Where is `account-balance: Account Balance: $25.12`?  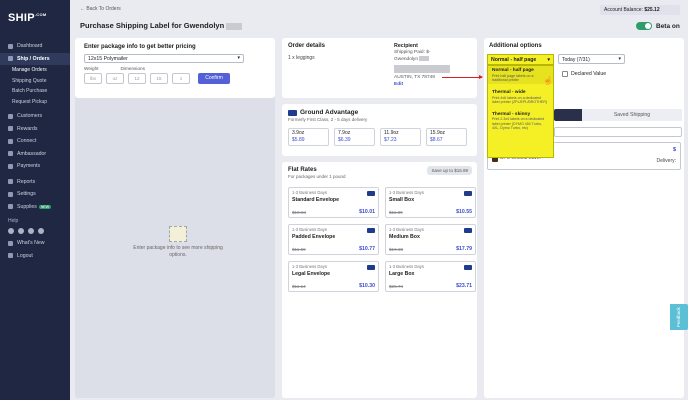 account-balance: Account Balance: $25.12 is located at coordinates (640, 10).